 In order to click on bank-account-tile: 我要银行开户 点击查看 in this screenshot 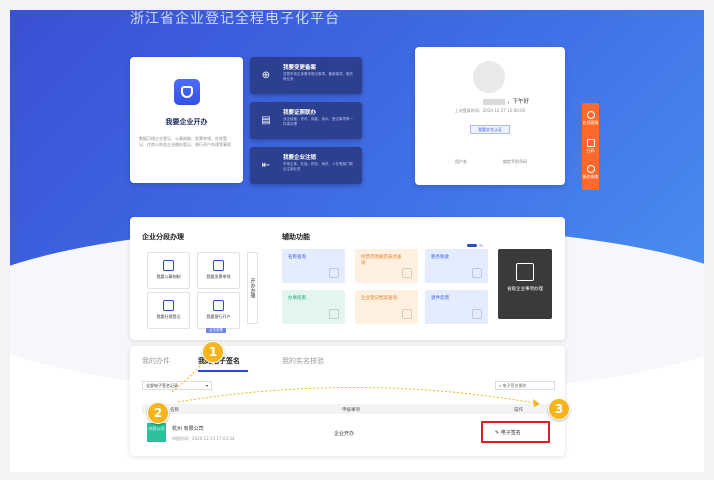, I will do `click(218, 312)`.